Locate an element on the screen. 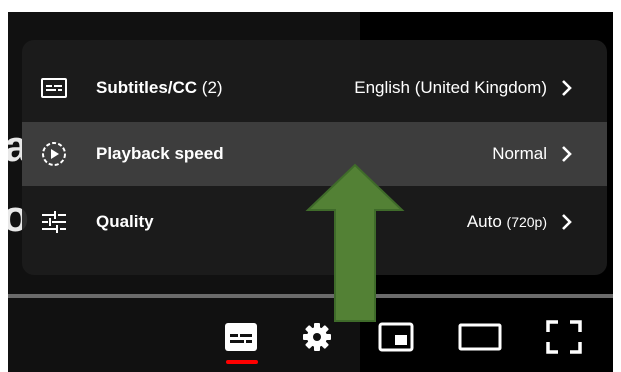  subtitles-active-indicator is located at coordinates (242, 362).